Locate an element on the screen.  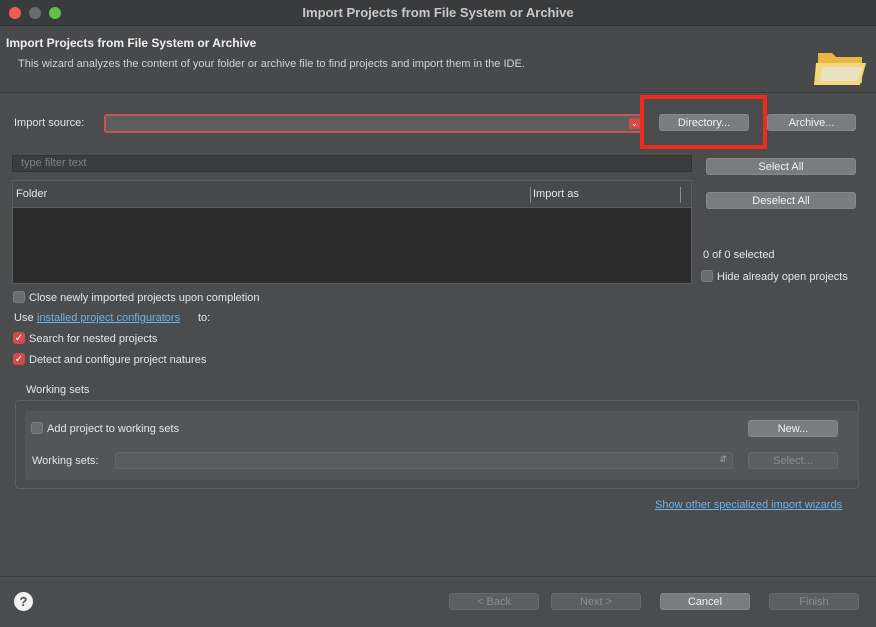
highlight-annotation is located at coordinates (703, 122).